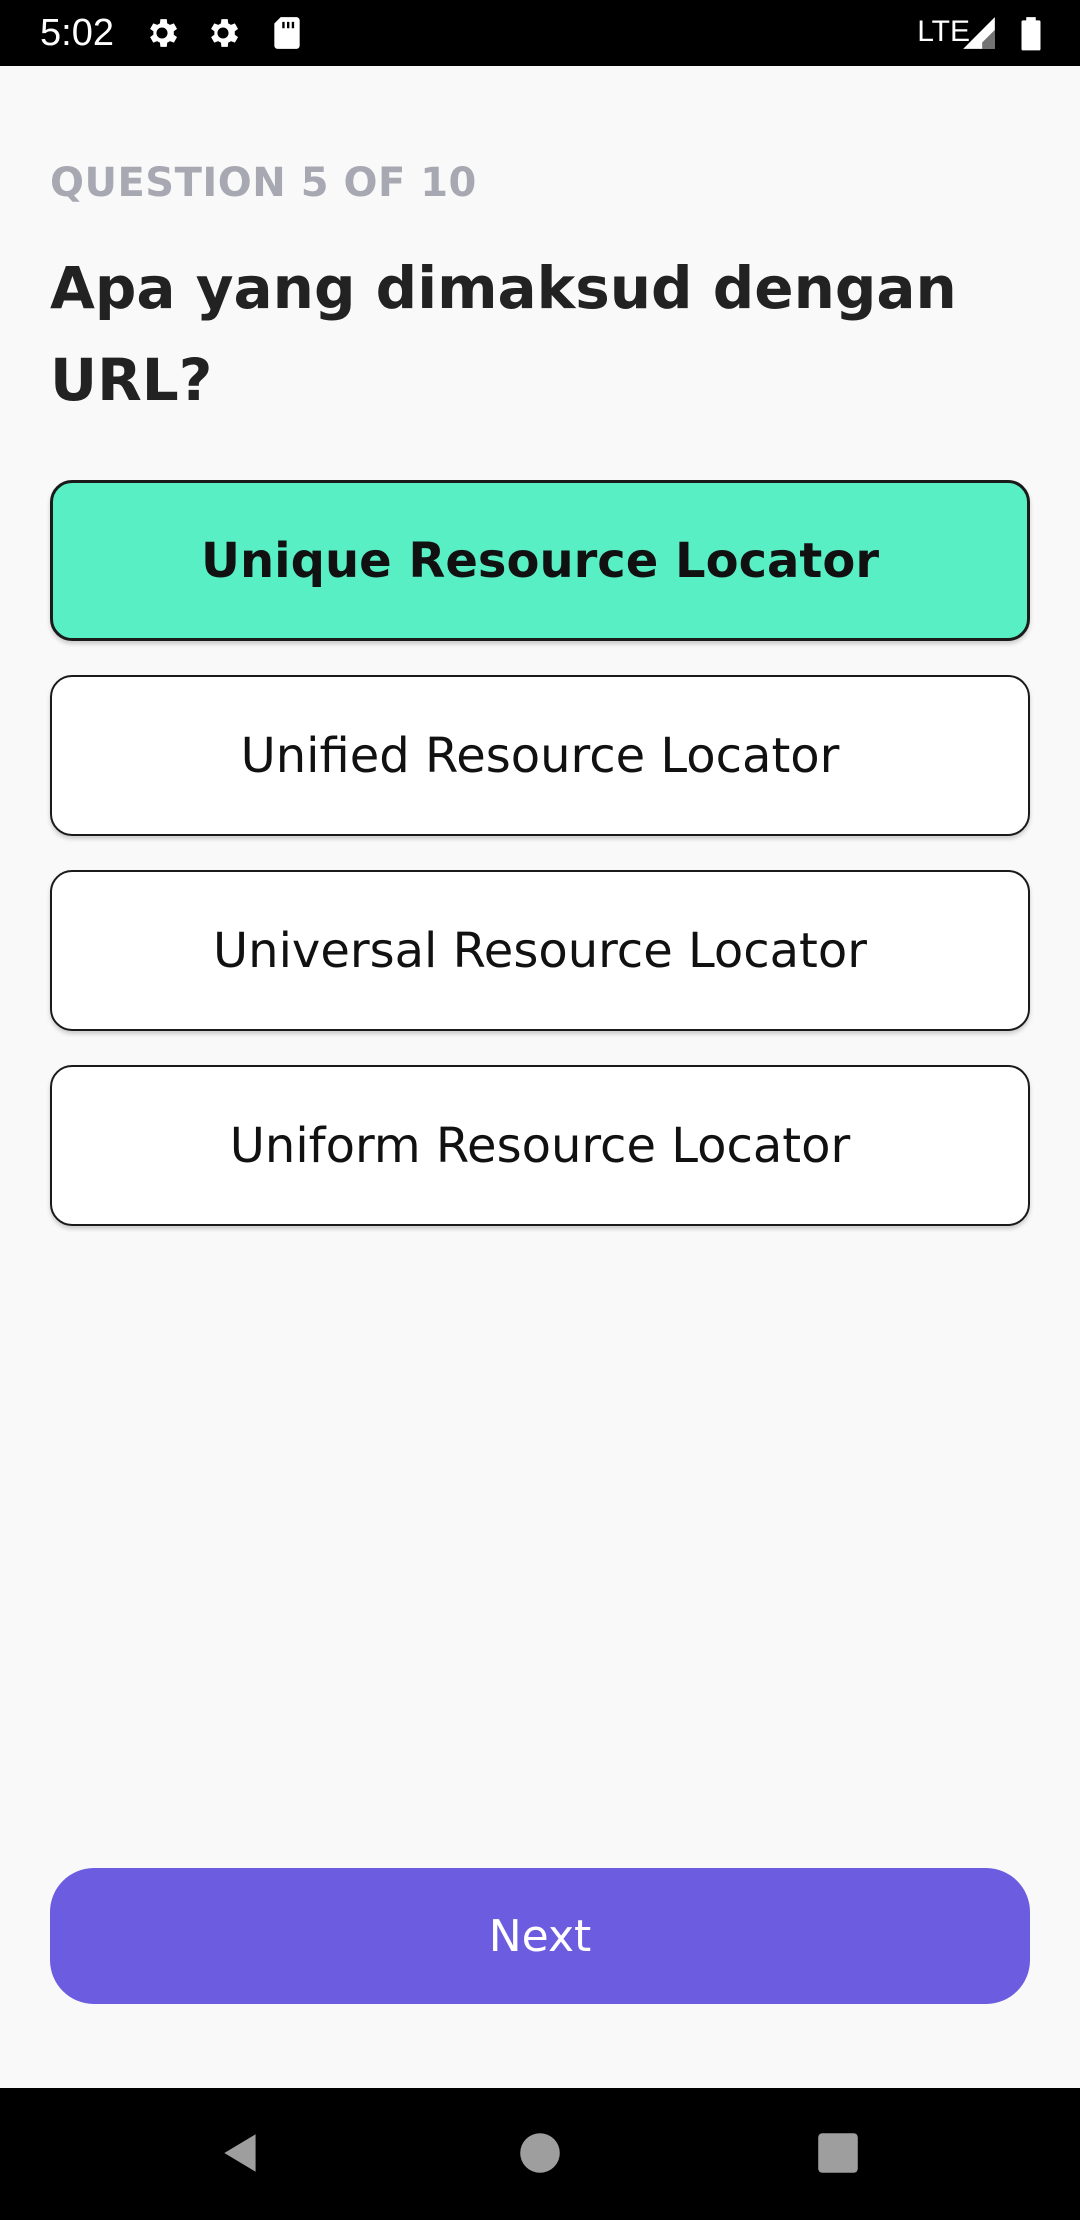 This screenshot has height=2220, width=1080. I want to click on battery-icon, so click(1031, 34).